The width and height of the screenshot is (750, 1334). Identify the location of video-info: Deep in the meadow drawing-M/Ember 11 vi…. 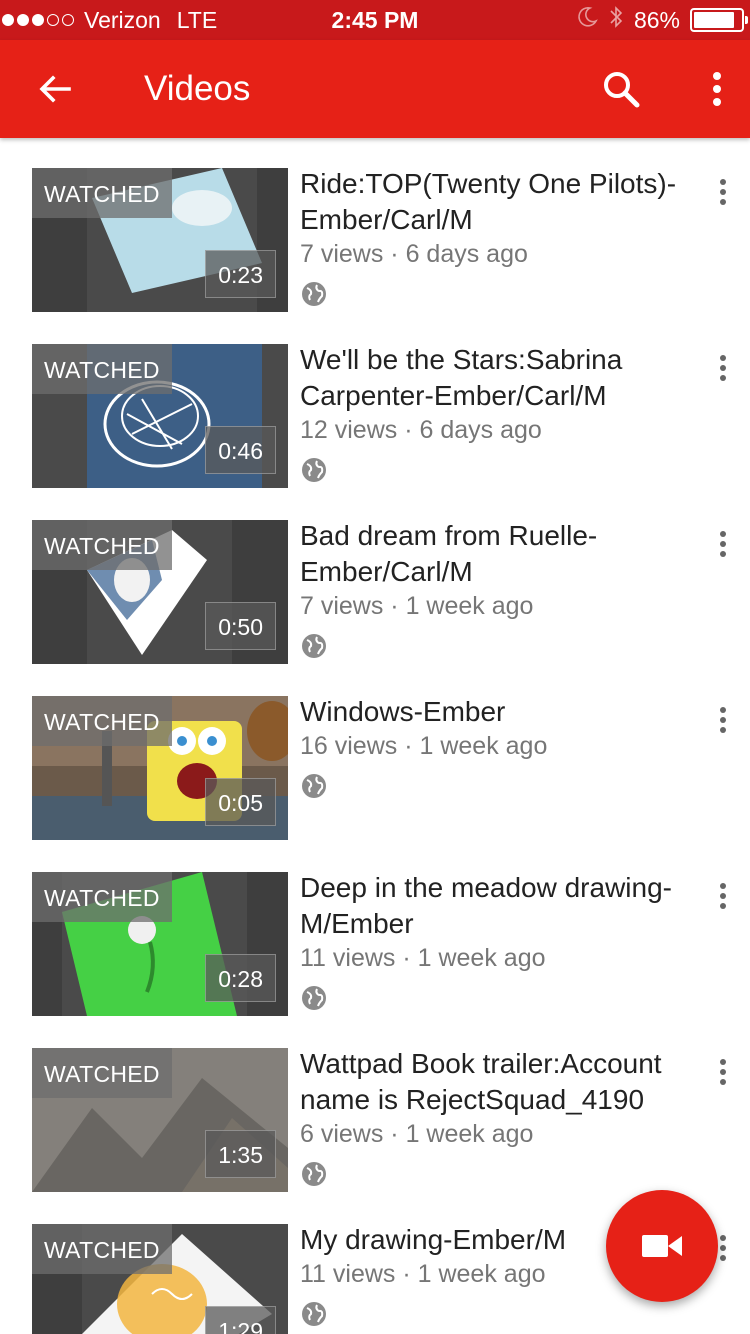
(500, 943).